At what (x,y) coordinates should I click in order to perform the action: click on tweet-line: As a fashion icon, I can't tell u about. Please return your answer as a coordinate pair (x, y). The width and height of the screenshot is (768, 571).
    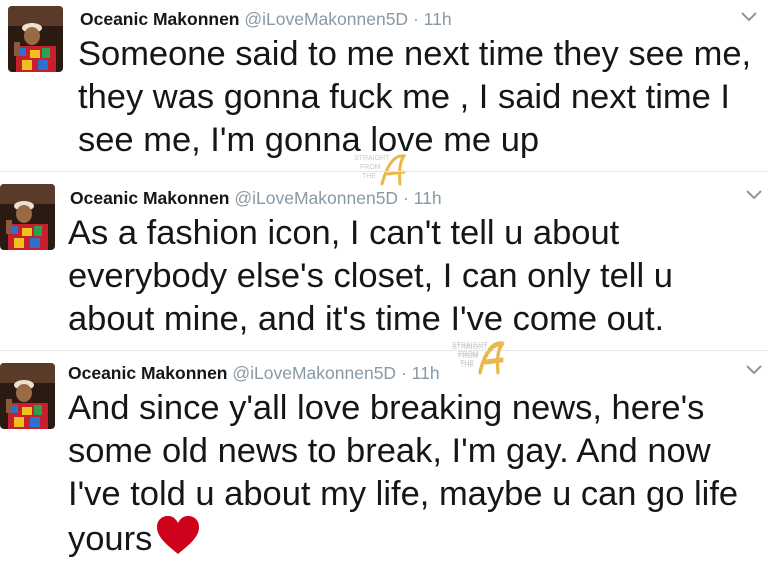
    Looking at the image, I should click on (344, 233).